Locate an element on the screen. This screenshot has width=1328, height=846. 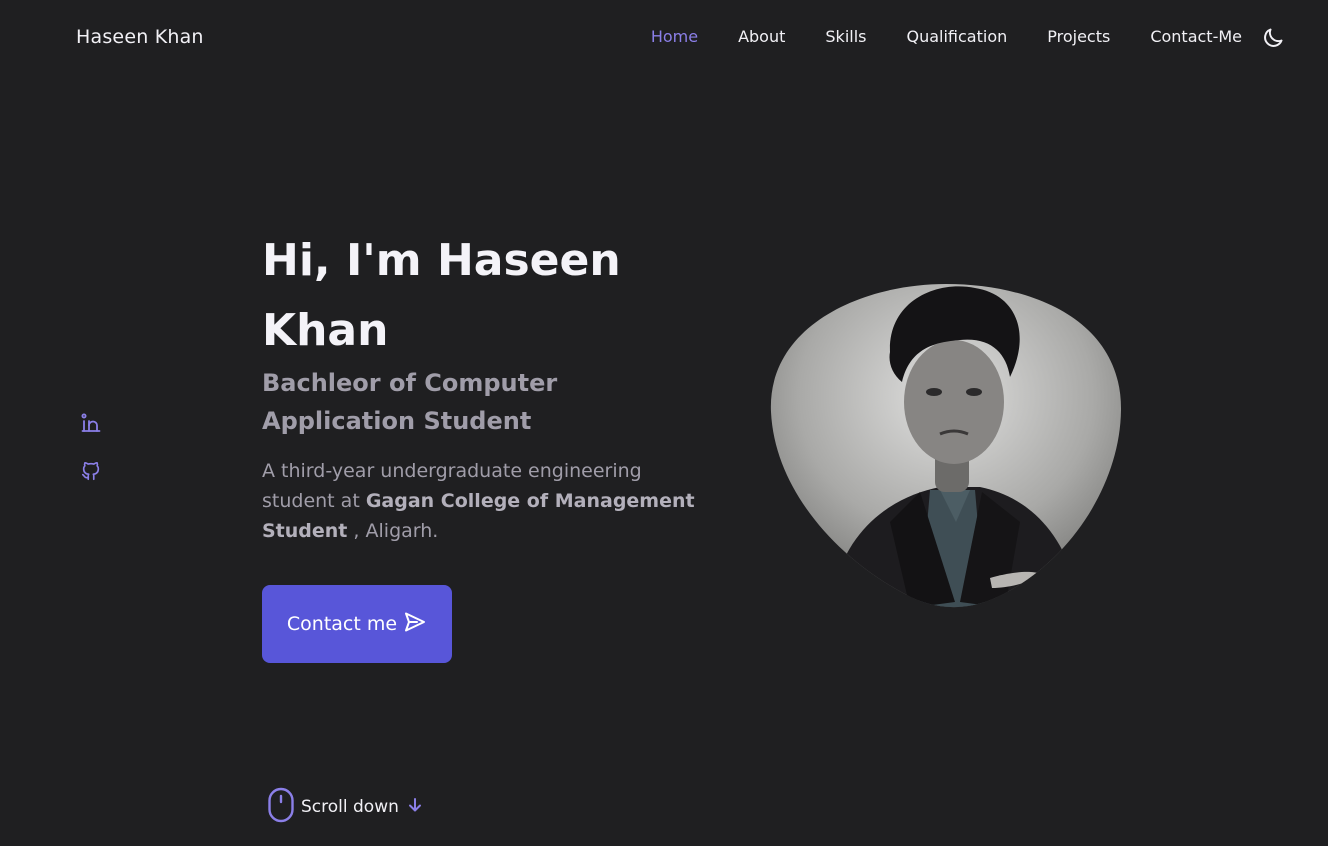
moon-icon is located at coordinates (1273, 38).